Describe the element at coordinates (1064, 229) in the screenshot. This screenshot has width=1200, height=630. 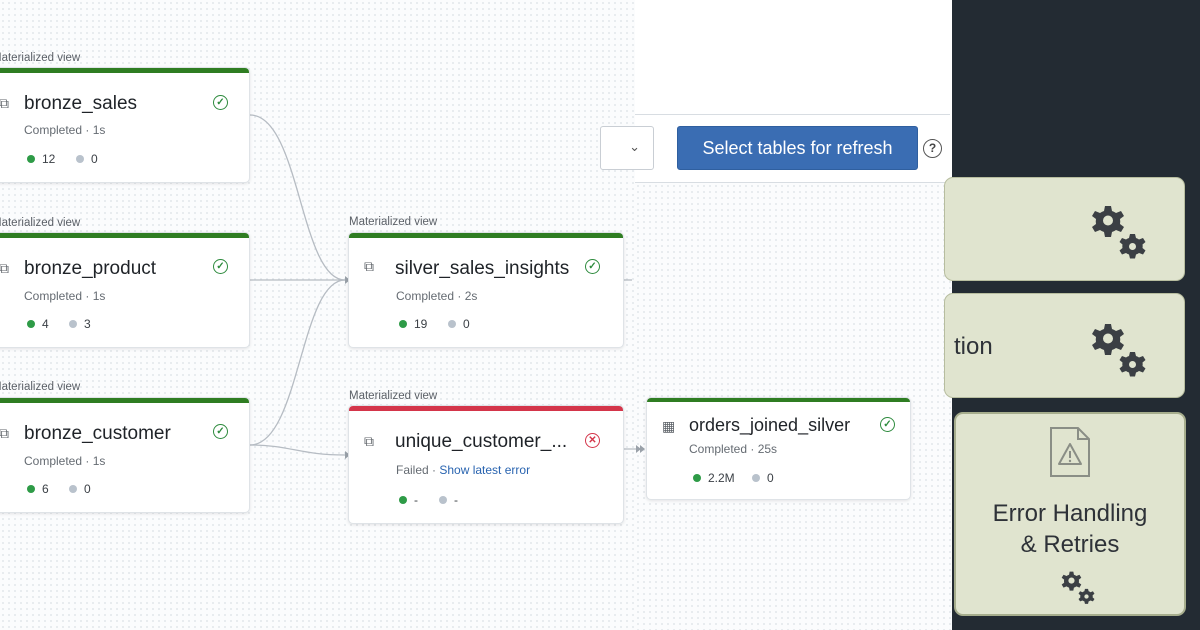
I see `feature-tile` at that location.